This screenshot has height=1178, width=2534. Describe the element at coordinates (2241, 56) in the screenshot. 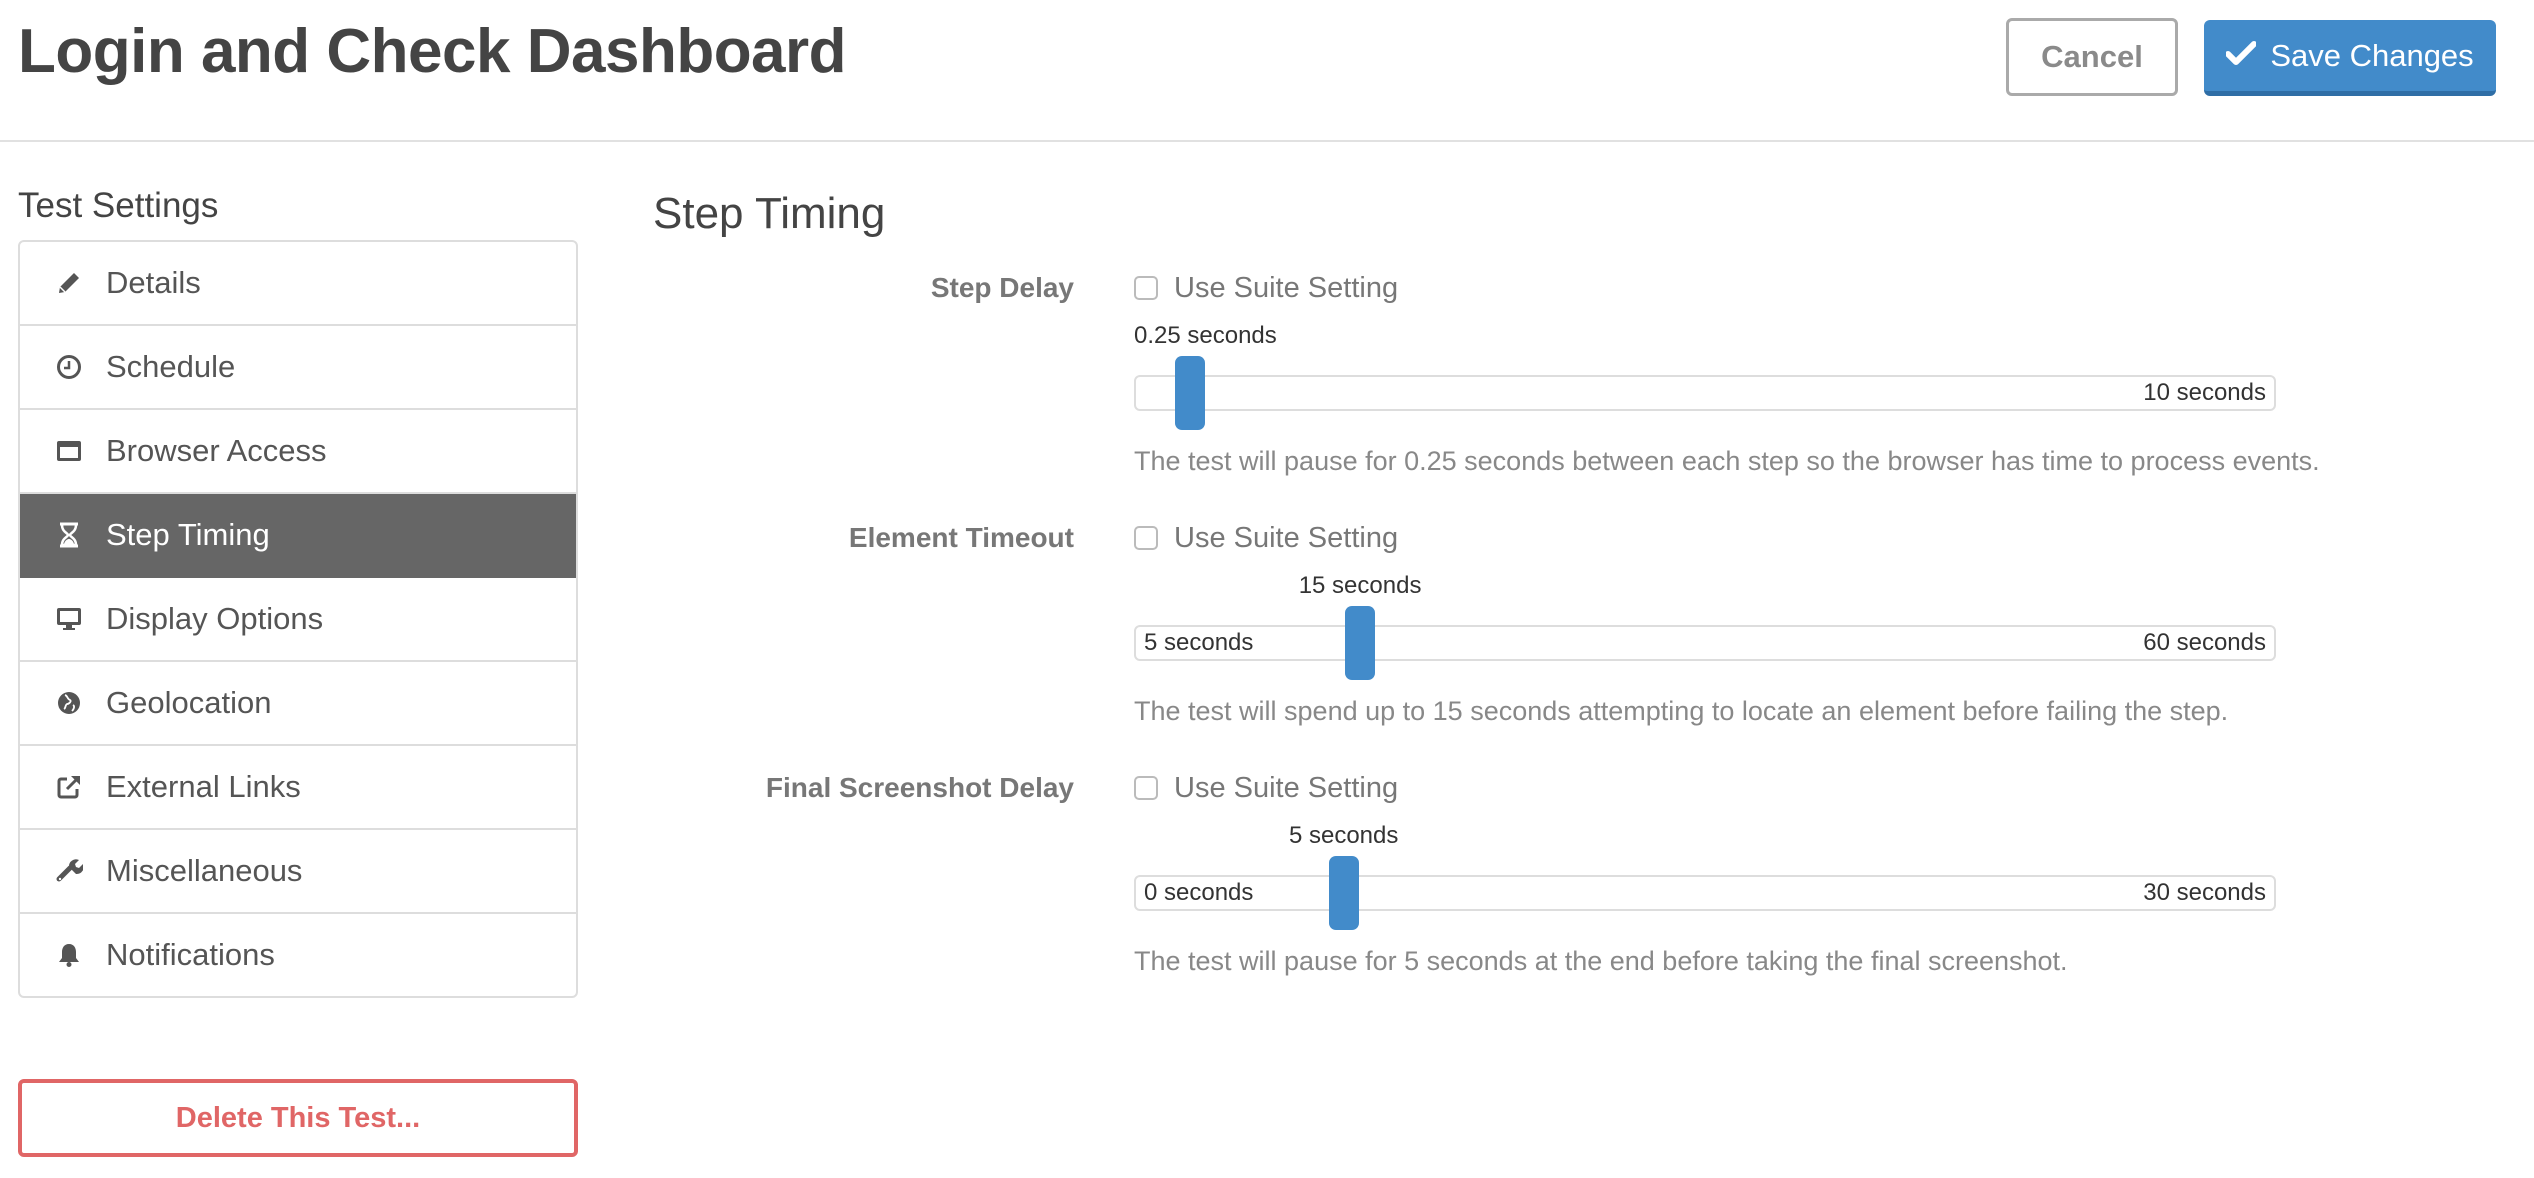

I see `check-icon` at that location.